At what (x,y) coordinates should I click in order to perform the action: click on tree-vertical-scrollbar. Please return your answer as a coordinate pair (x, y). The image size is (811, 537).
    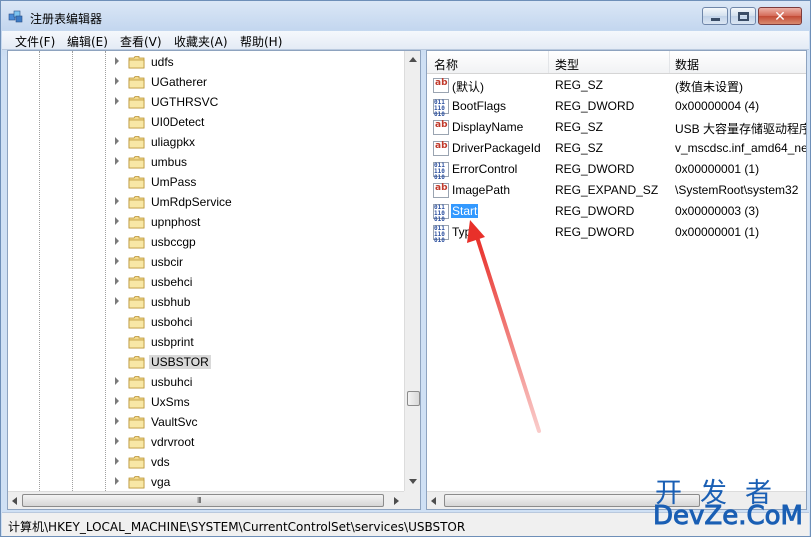
    Looking at the image, I should click on (412, 271).